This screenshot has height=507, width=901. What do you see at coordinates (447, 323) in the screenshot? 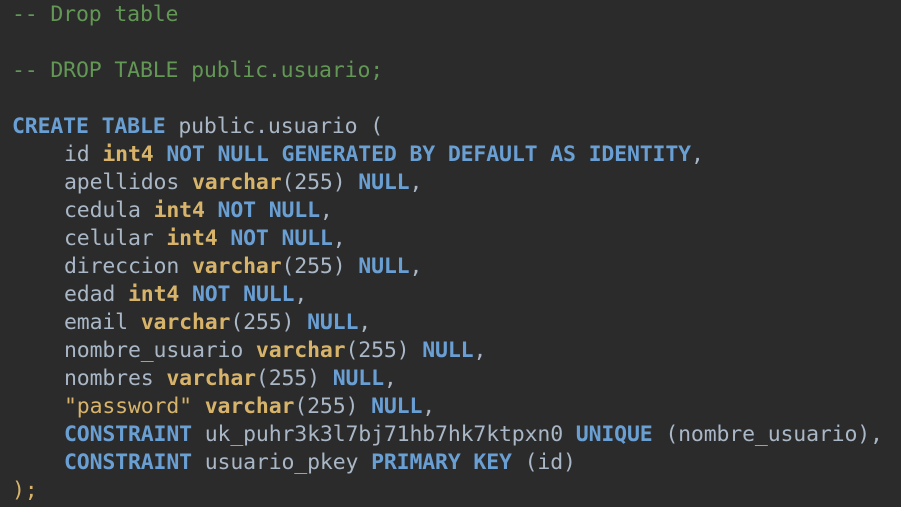
I see `code-line: email varchar(255) NULL,` at bounding box center [447, 323].